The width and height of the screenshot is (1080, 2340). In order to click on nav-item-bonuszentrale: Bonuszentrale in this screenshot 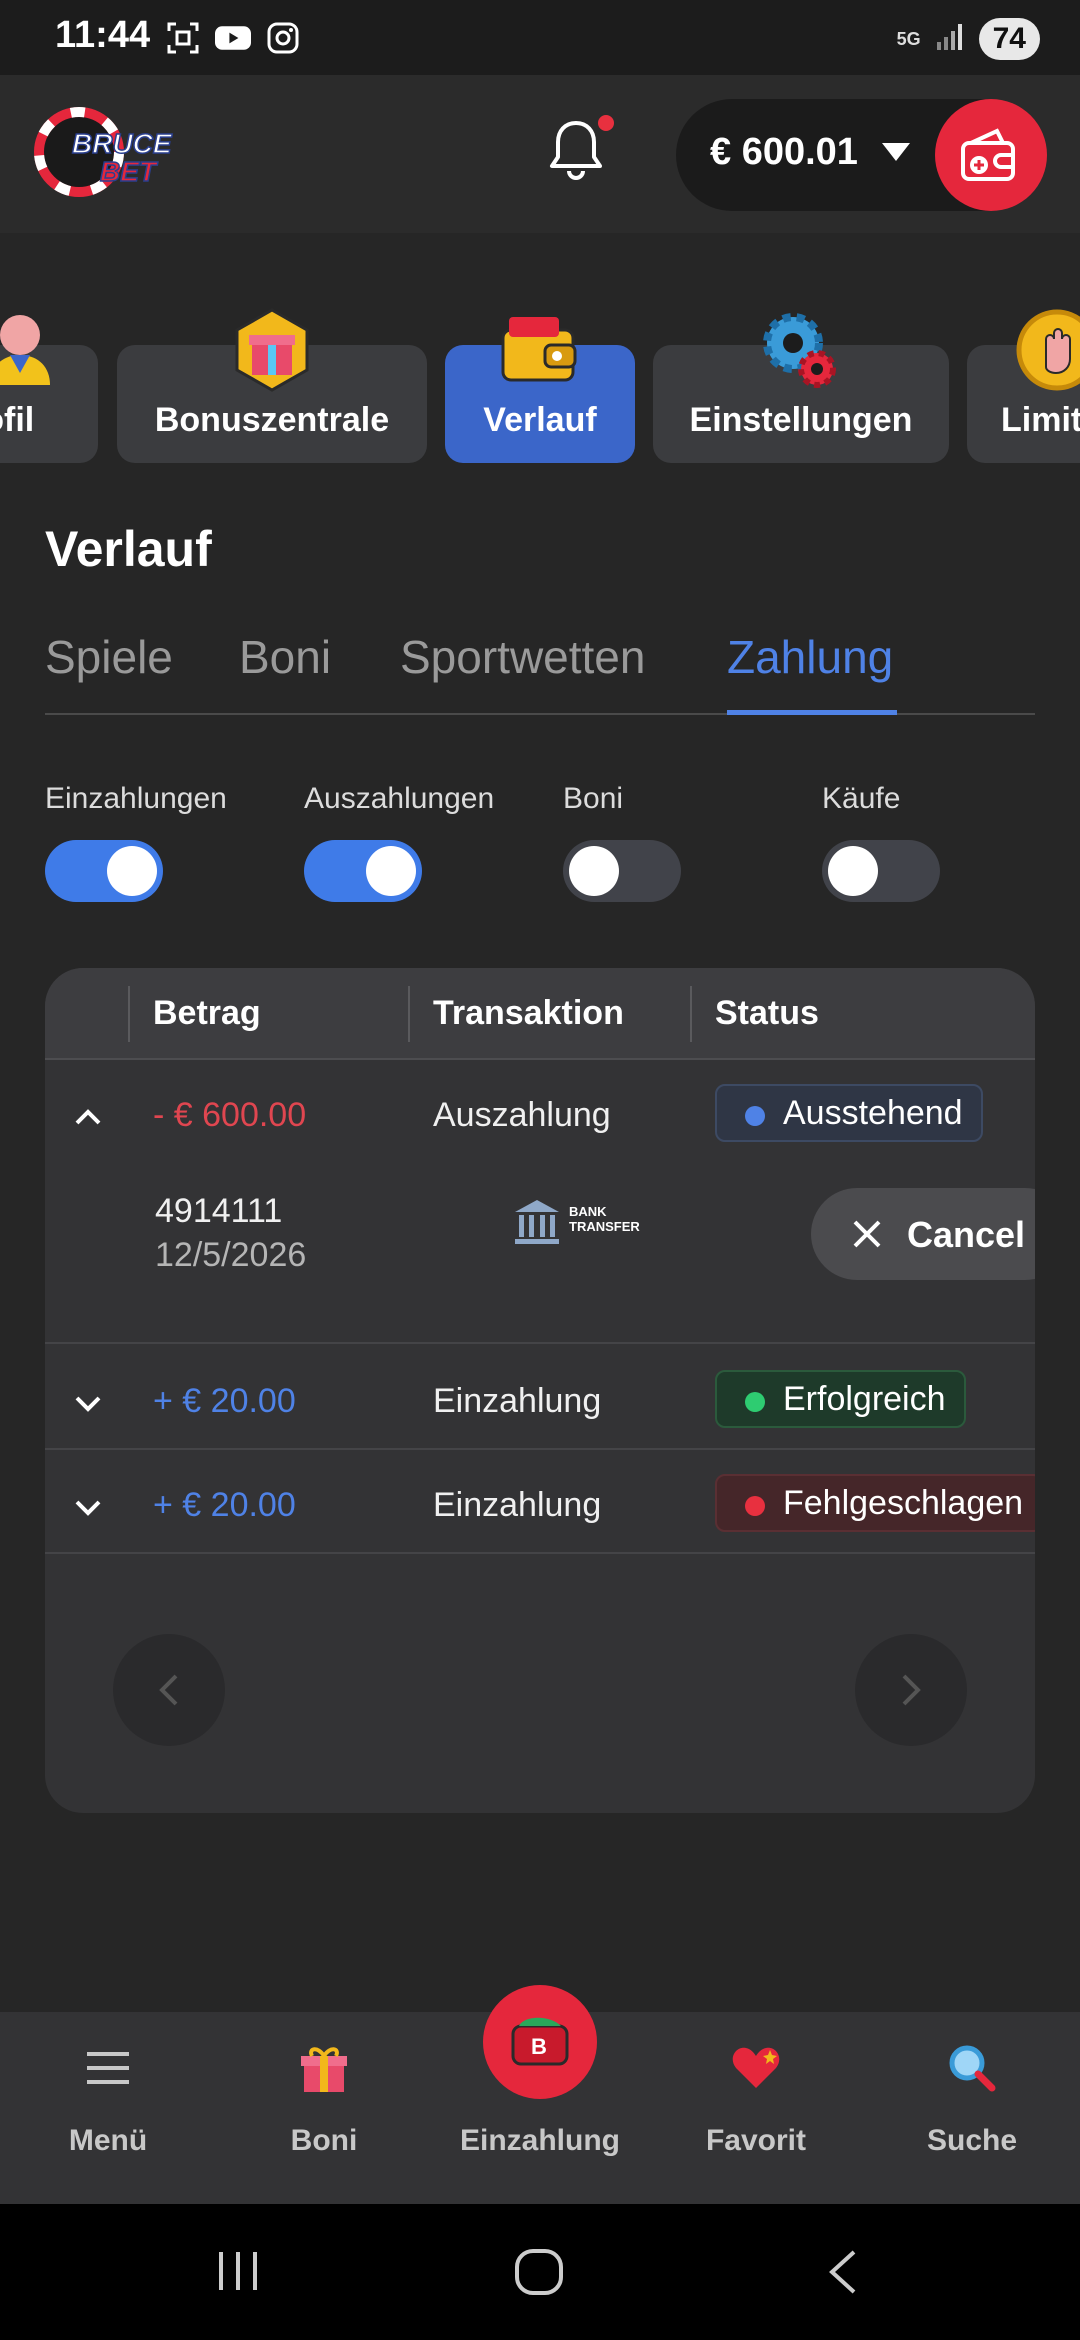, I will do `click(272, 385)`.